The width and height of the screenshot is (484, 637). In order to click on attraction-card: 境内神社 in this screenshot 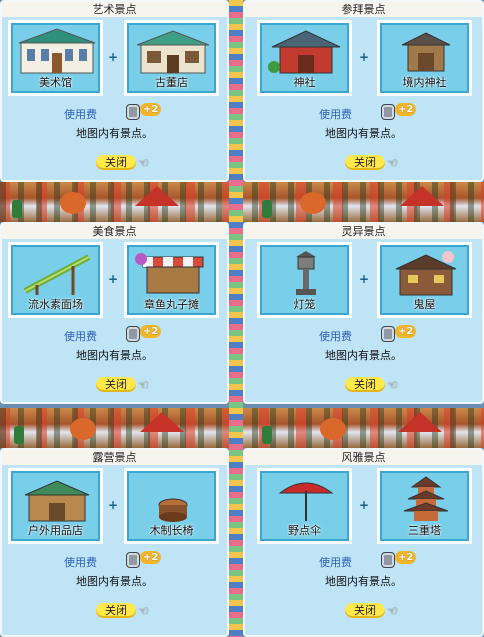, I will do `click(424, 58)`.